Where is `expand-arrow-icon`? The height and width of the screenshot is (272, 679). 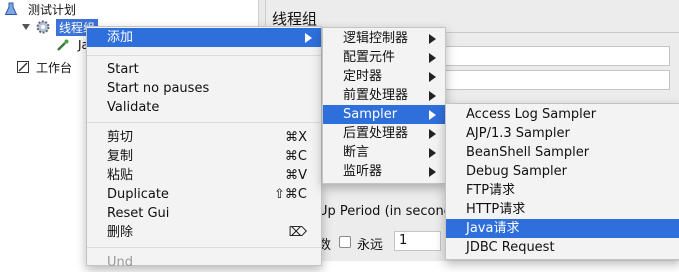
expand-arrow-icon is located at coordinates (26, 27).